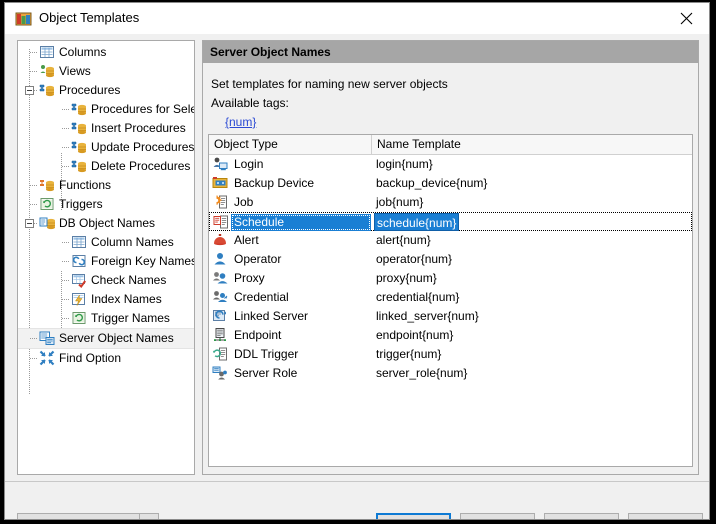 The width and height of the screenshot is (716, 524). I want to click on name-template-cell: operator{num}, so click(414, 259).